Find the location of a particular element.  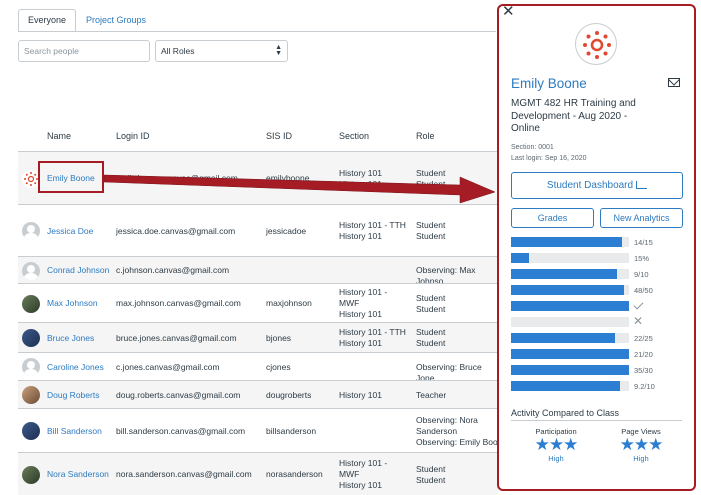

student-dashboard-button: Student Dashboard is located at coordinates (597, 185).